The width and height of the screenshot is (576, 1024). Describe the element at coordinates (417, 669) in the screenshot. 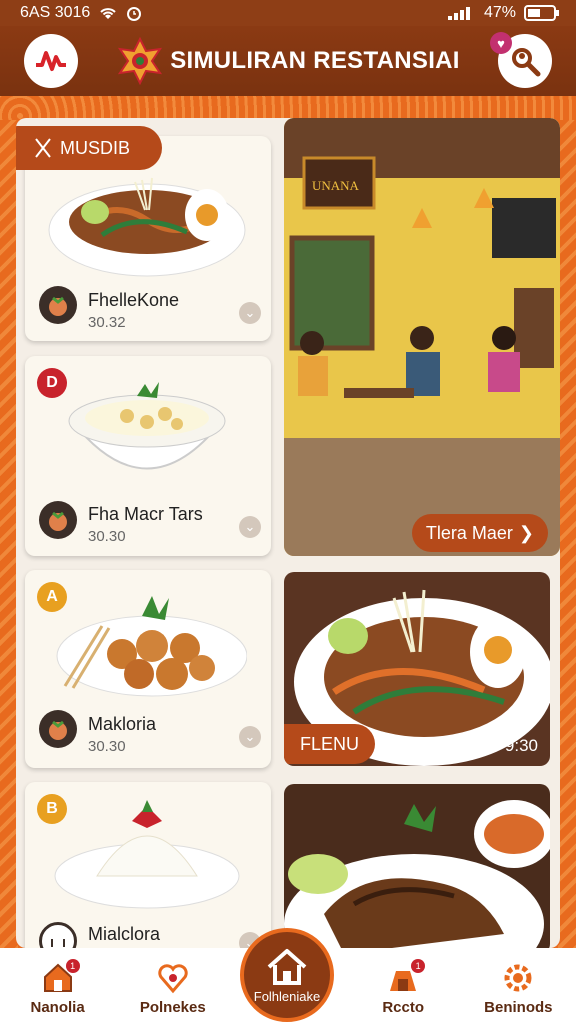

I see `promo-dish-photo: FLENU 9:30` at that location.